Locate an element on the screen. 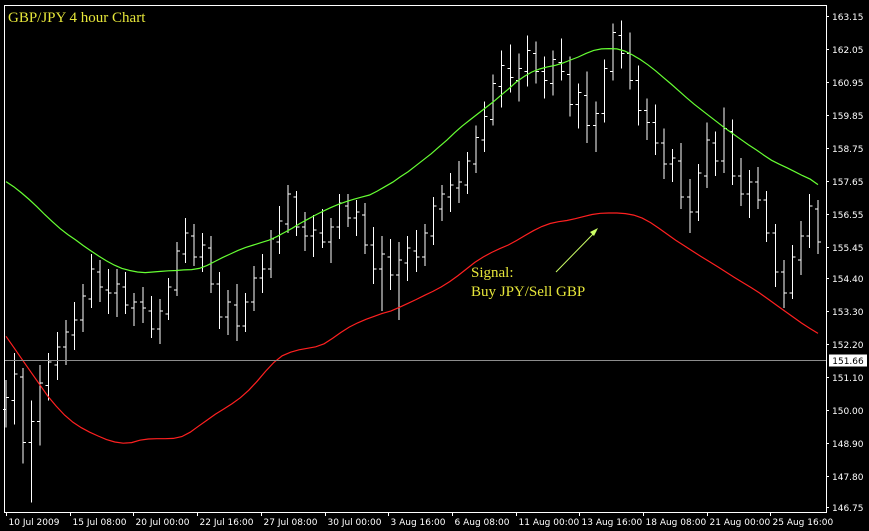 This screenshot has width=869, height=531. y-tick-label: 159.85 is located at coordinates (848, 117).